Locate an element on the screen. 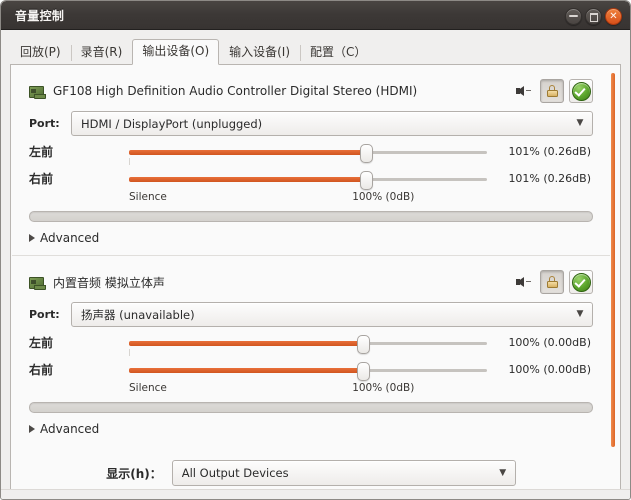 The image size is (631, 500). close-button: ✕ is located at coordinates (613, 16).